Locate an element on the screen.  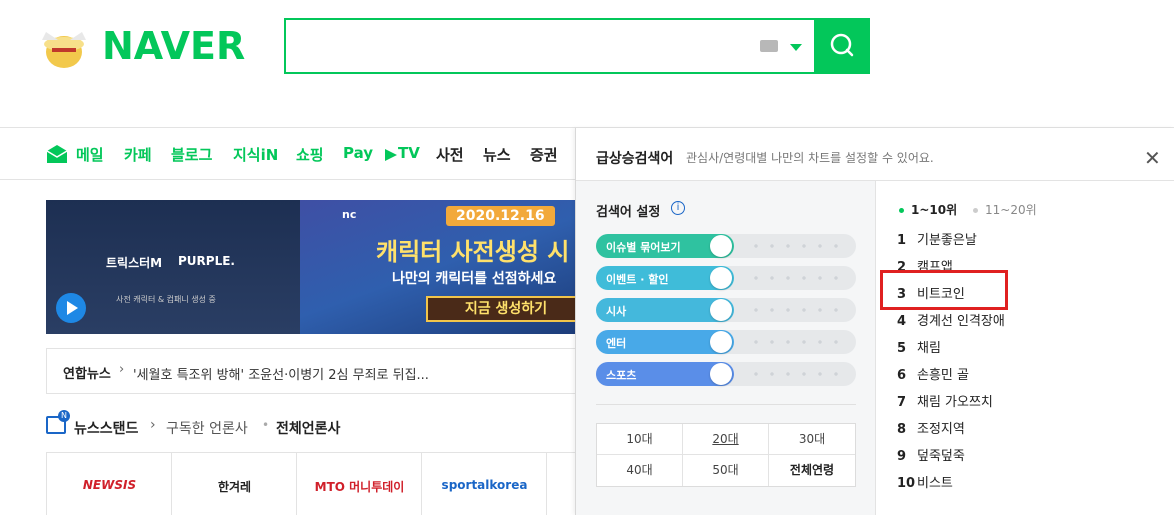
age-30s: 30대 is located at coordinates (812, 439).